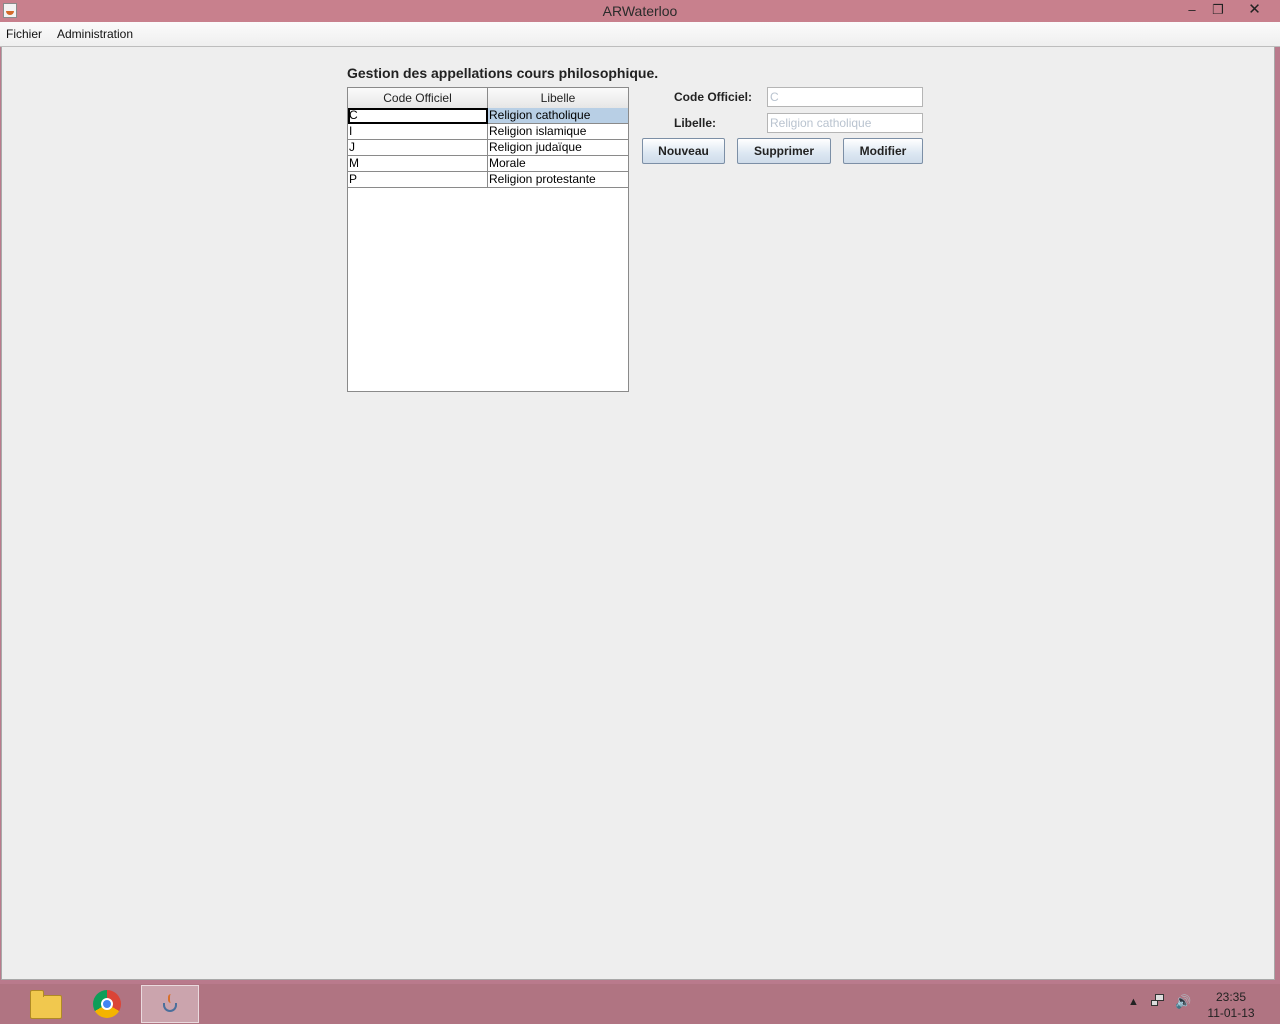 Image resolution: width=1280 pixels, height=1024 pixels. I want to click on table-row: P Religion protestante, so click(488, 180).